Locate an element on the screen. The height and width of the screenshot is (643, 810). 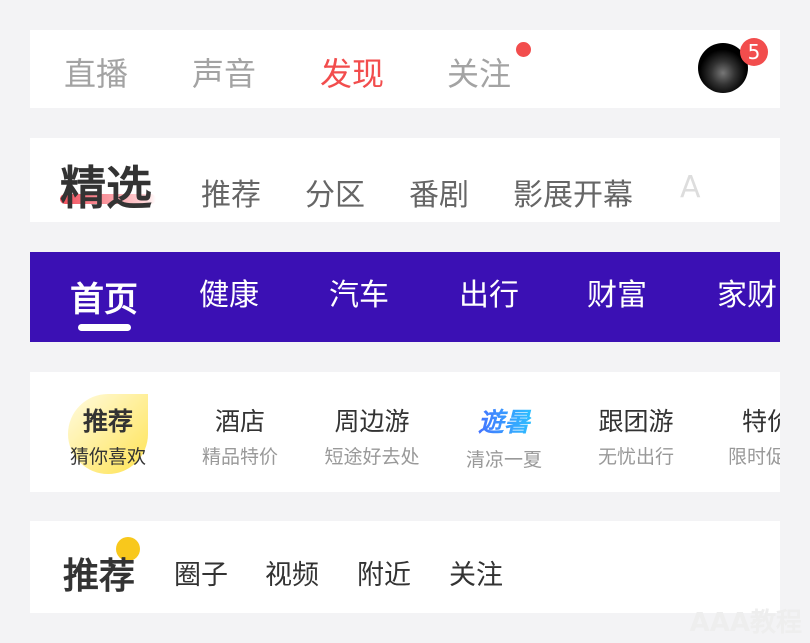
tab-nearby: 附近 is located at coordinates (384, 572).